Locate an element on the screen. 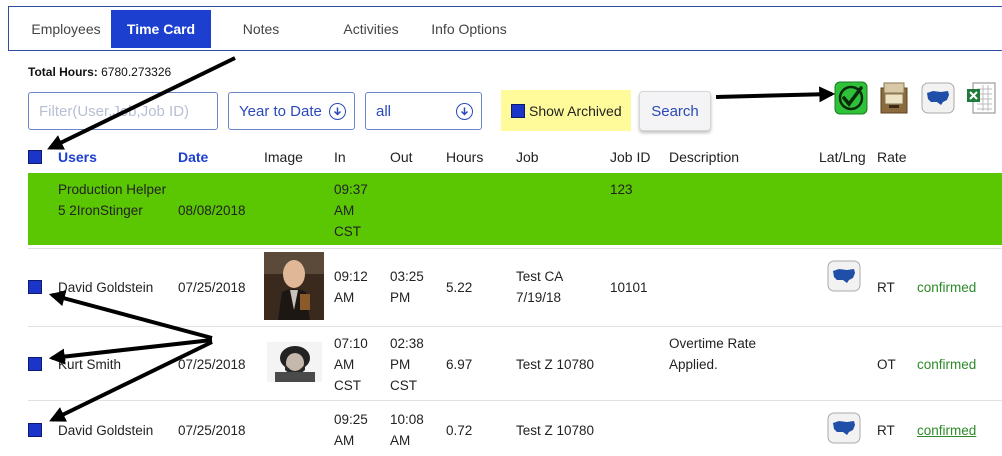 Image resolution: width=1002 pixels, height=456 pixels. row-3-out: 10:08 AM is located at coordinates (407, 430).